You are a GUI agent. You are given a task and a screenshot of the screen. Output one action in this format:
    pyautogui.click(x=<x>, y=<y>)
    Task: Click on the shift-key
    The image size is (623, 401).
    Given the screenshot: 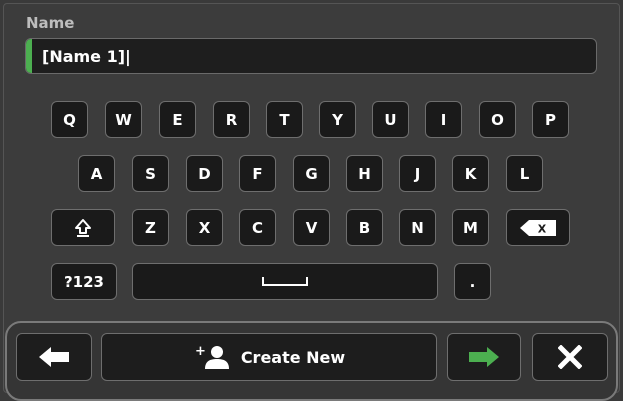 What is the action you would take?
    pyautogui.click(x=83, y=227)
    